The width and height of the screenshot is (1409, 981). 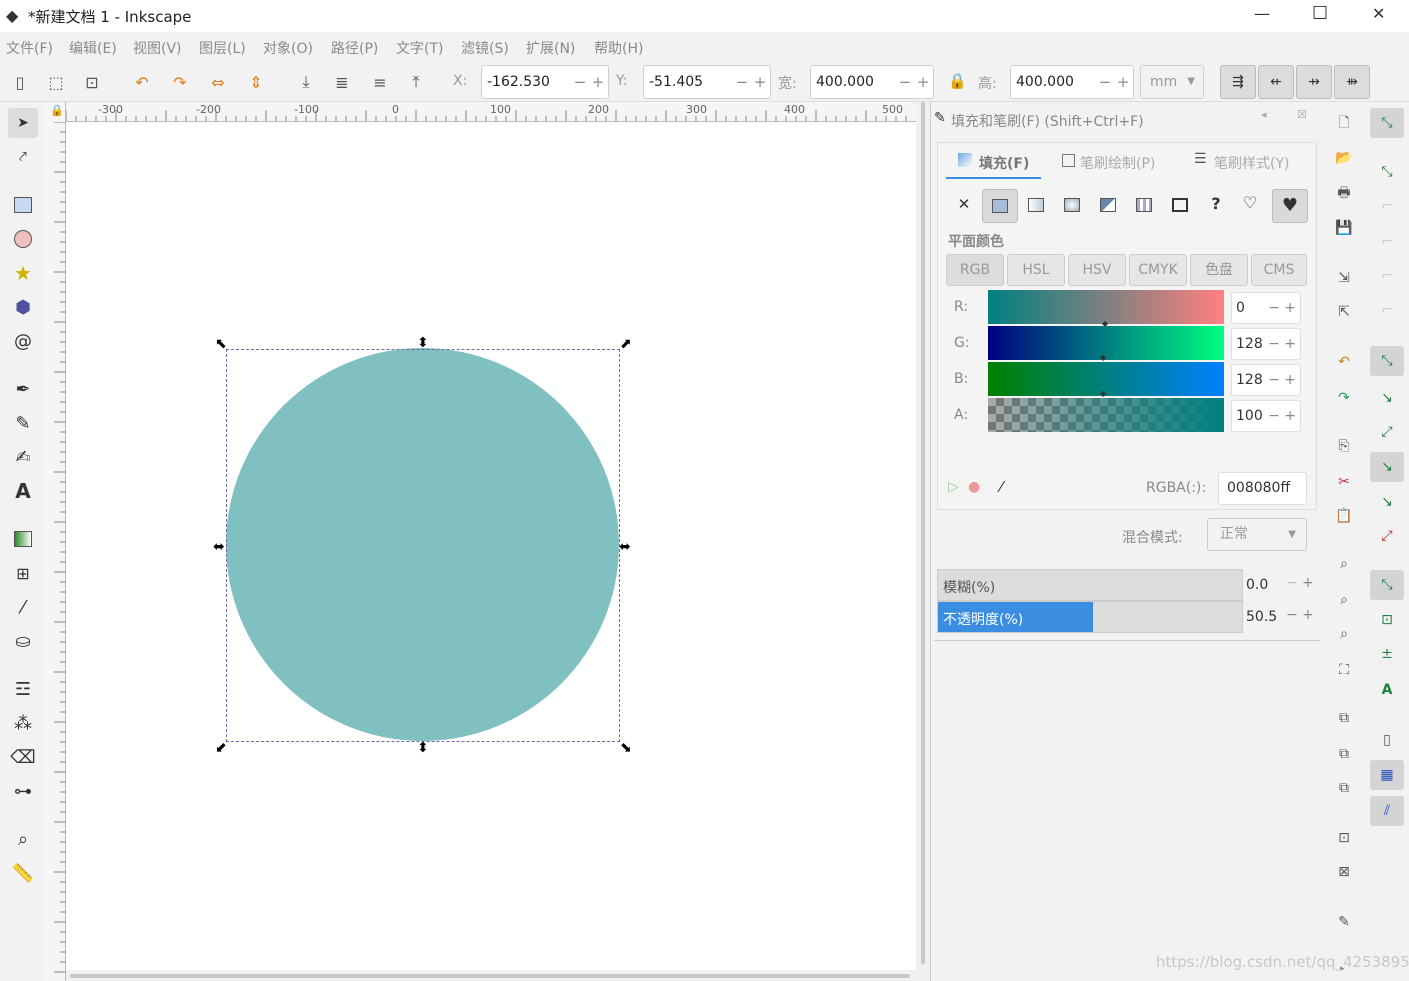 What do you see at coordinates (1344, 516) in the screenshot?
I see `paste-icon: 📋` at bounding box center [1344, 516].